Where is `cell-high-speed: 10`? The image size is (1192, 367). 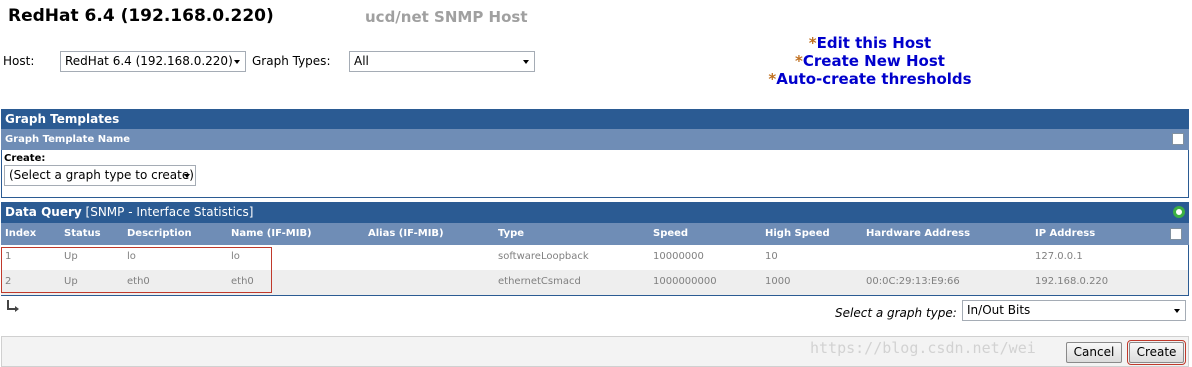
cell-high-speed: 10 is located at coordinates (771, 256).